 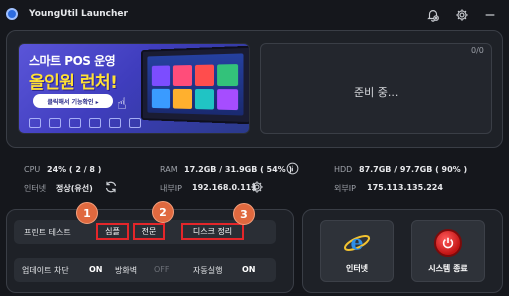 What do you see at coordinates (169, 169) in the screenshot?
I see `ram-label: RAM` at bounding box center [169, 169].